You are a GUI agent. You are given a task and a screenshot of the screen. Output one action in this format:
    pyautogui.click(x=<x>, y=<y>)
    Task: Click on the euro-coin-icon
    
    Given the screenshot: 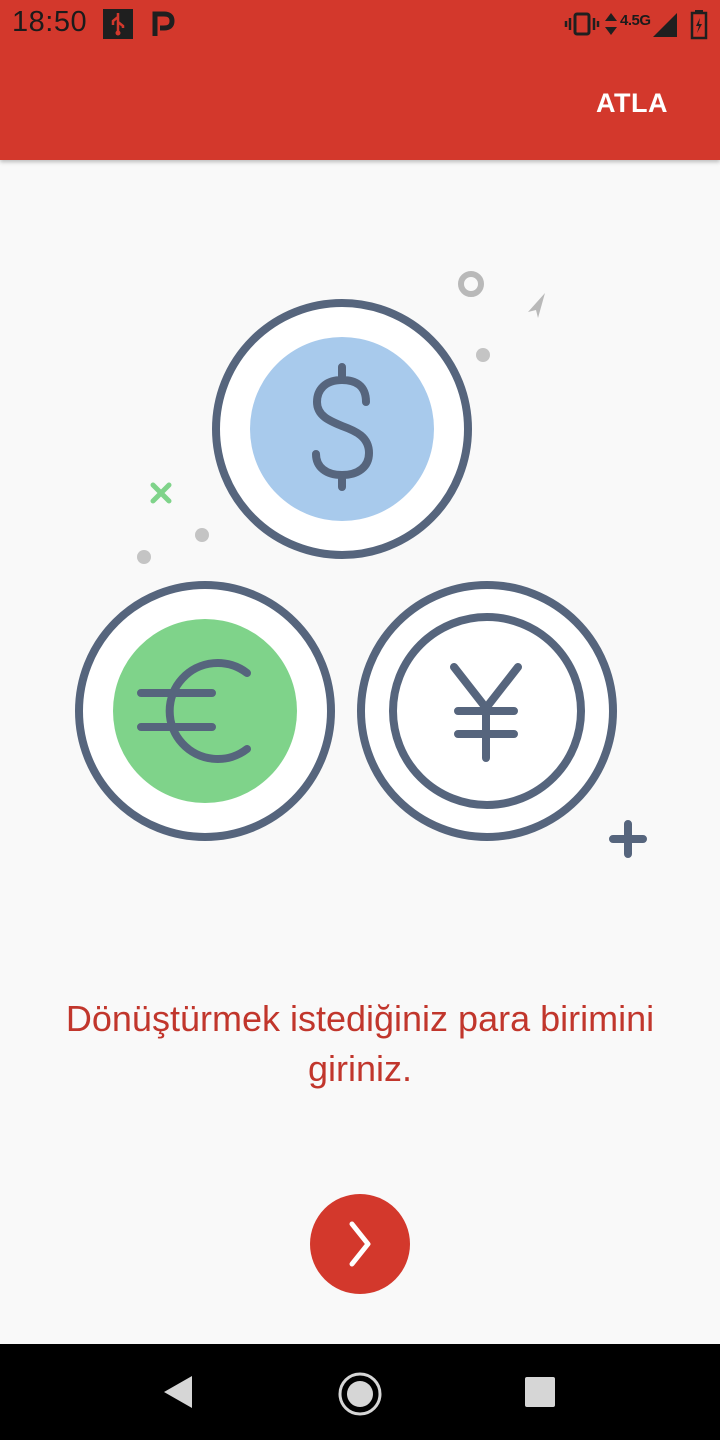 What is the action you would take?
    pyautogui.click(x=205, y=711)
    